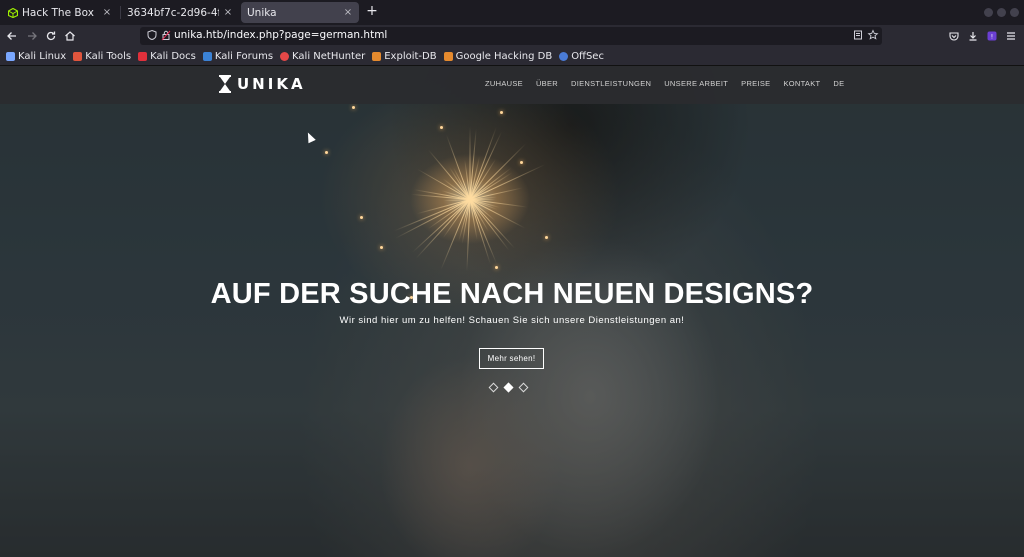  I want to click on tab-label: 3634bf7c-2d96-4f9b-, so click(173, 12).